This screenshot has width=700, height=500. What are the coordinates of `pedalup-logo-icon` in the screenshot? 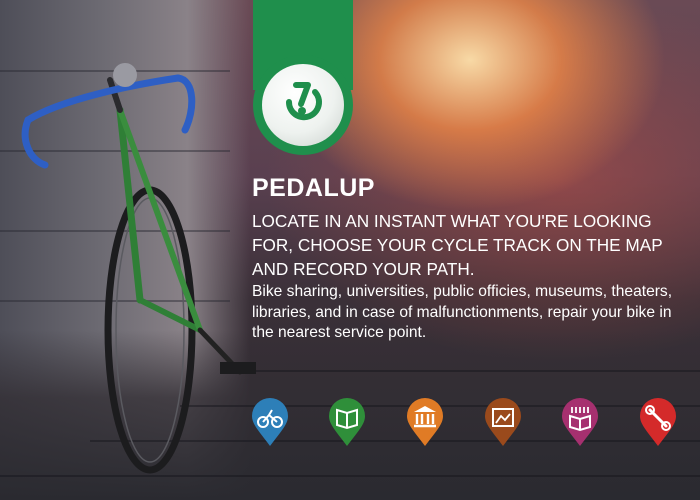 It's located at (303, 101).